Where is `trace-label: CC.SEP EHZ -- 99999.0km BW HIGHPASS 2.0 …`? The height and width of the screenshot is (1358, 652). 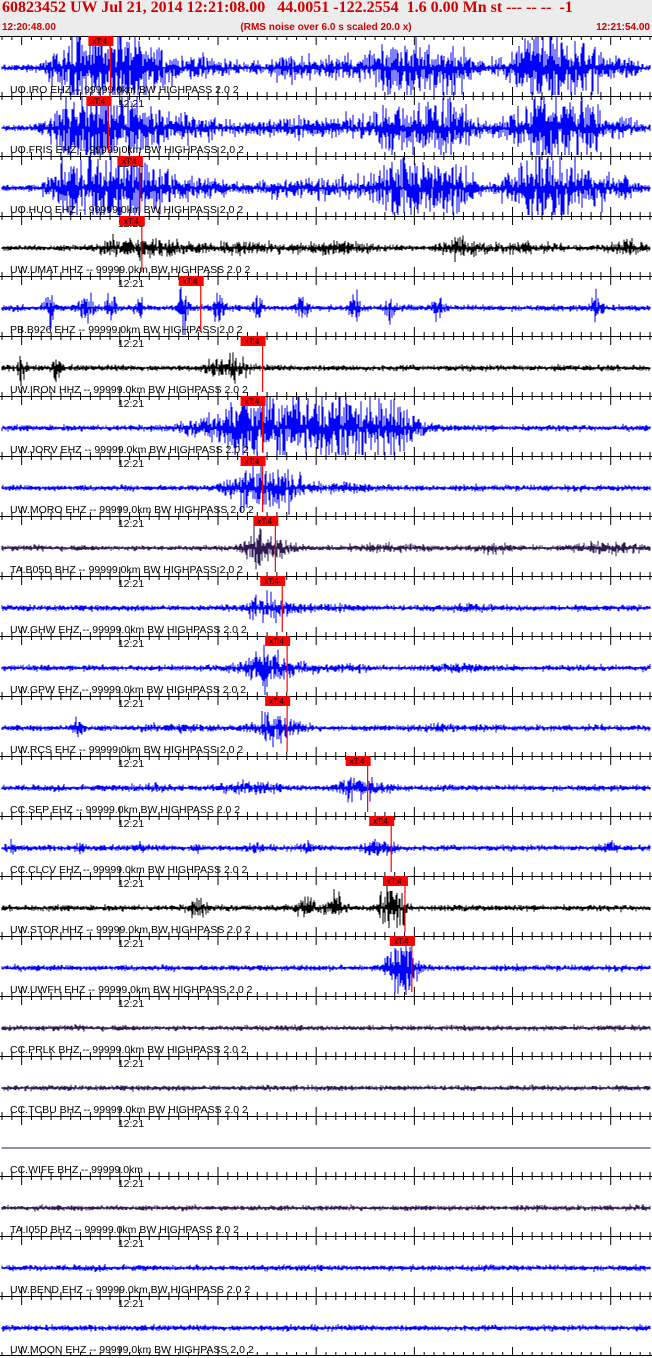 trace-label: CC.SEP EHZ -- 99999.0km BW HIGHPASS 2.0 … is located at coordinates (125, 810).